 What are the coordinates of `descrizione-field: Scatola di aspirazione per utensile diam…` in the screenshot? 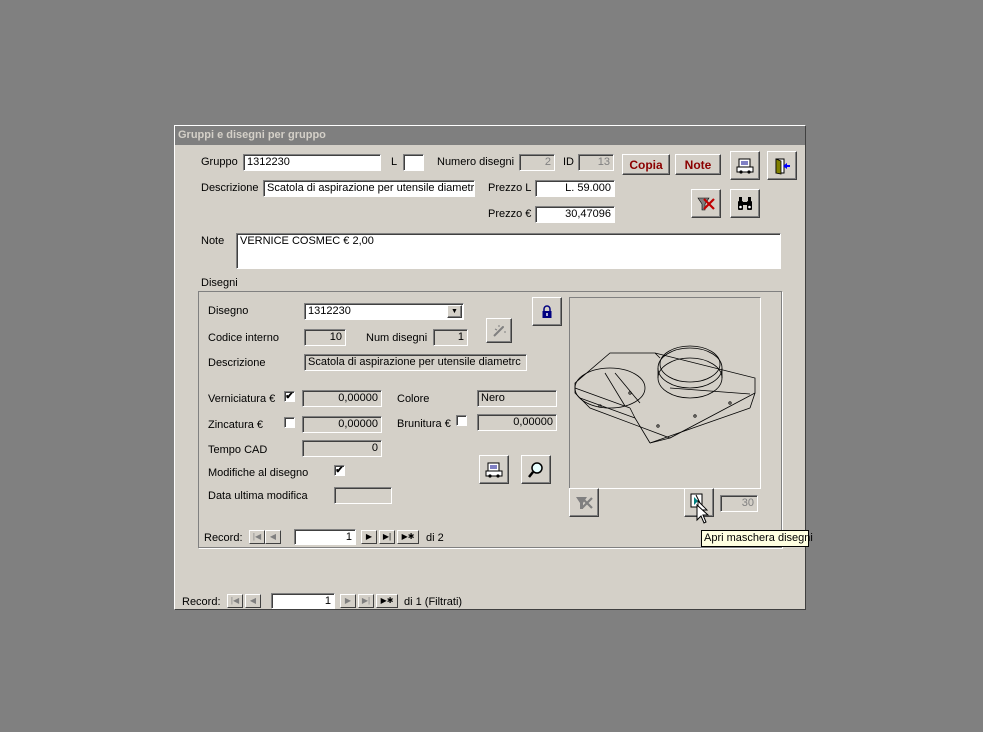 It's located at (369, 188).